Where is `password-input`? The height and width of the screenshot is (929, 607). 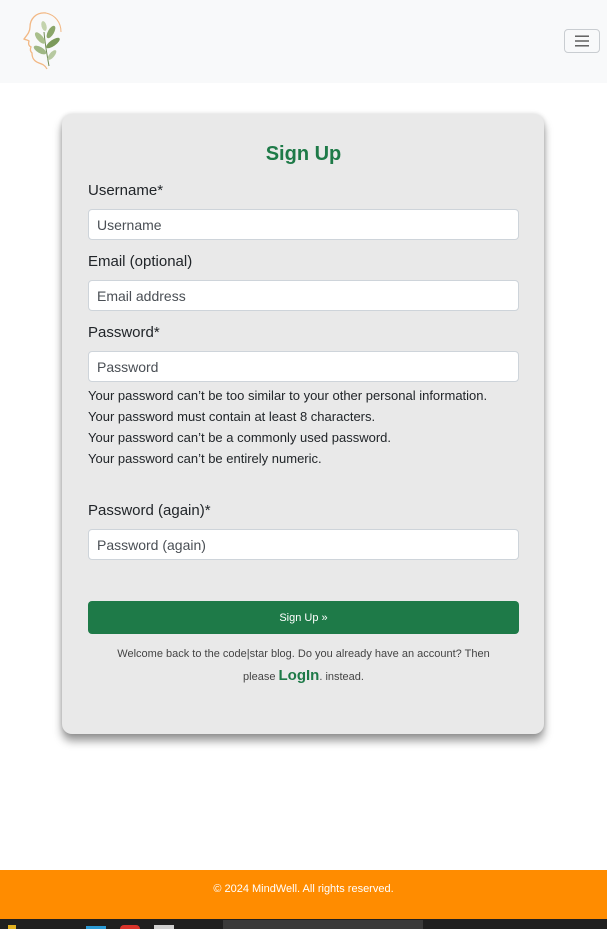
password-input is located at coordinates (303, 366).